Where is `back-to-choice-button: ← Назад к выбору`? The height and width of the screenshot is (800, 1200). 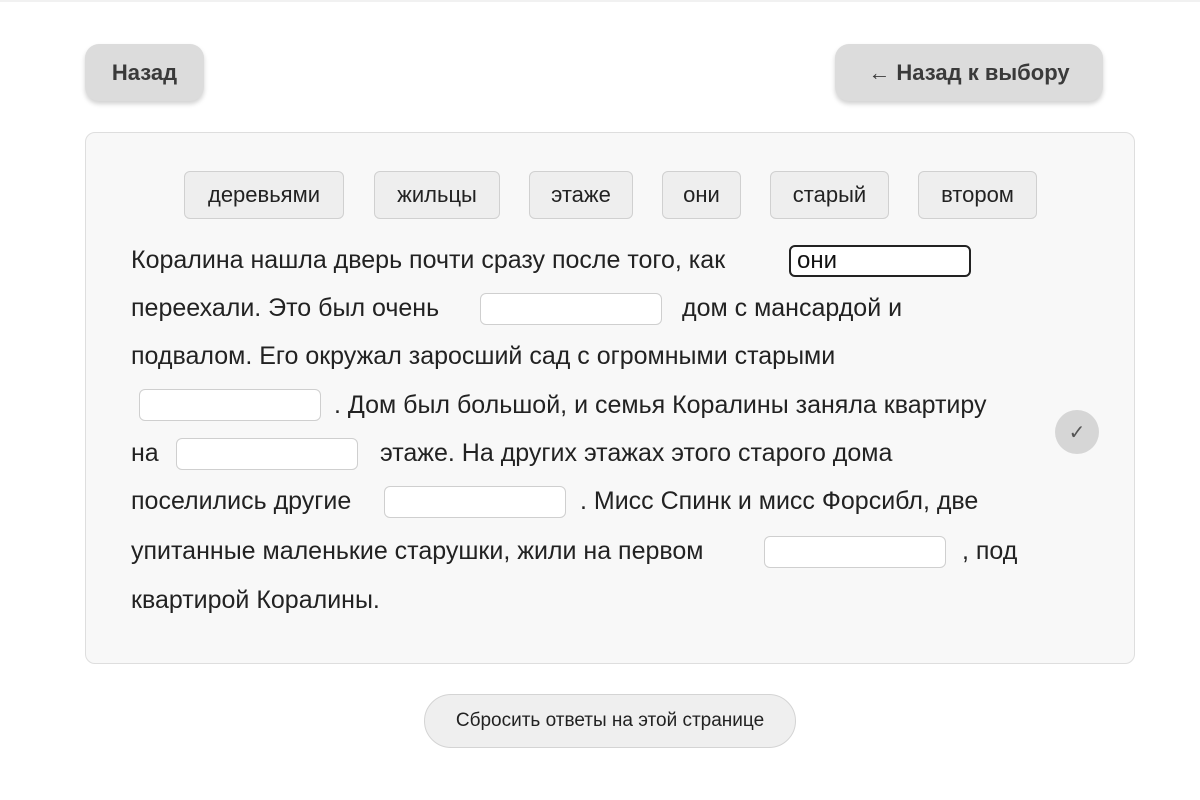
back-to-choice-button: ← Назад к выбору is located at coordinates (969, 72).